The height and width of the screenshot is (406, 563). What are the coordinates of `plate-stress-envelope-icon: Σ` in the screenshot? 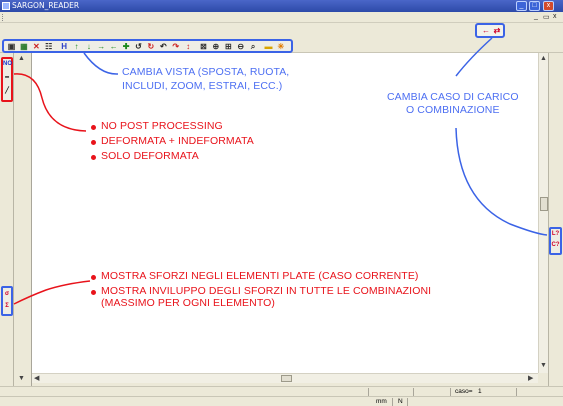 It's located at (7, 306).